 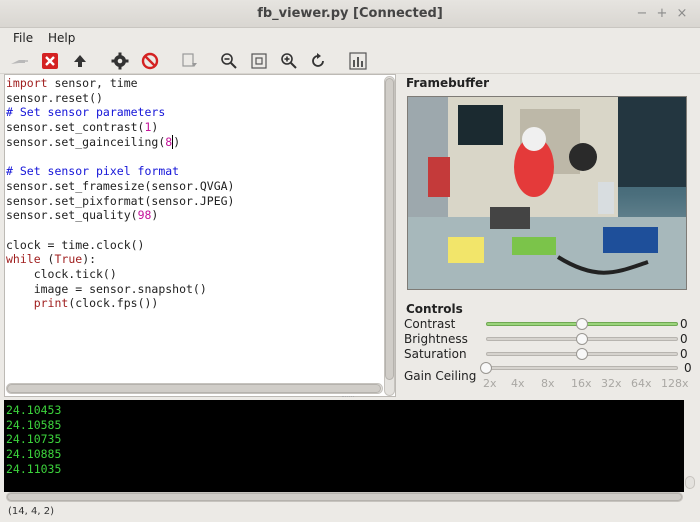 I want to click on connect-button, so click(x=19, y=61).